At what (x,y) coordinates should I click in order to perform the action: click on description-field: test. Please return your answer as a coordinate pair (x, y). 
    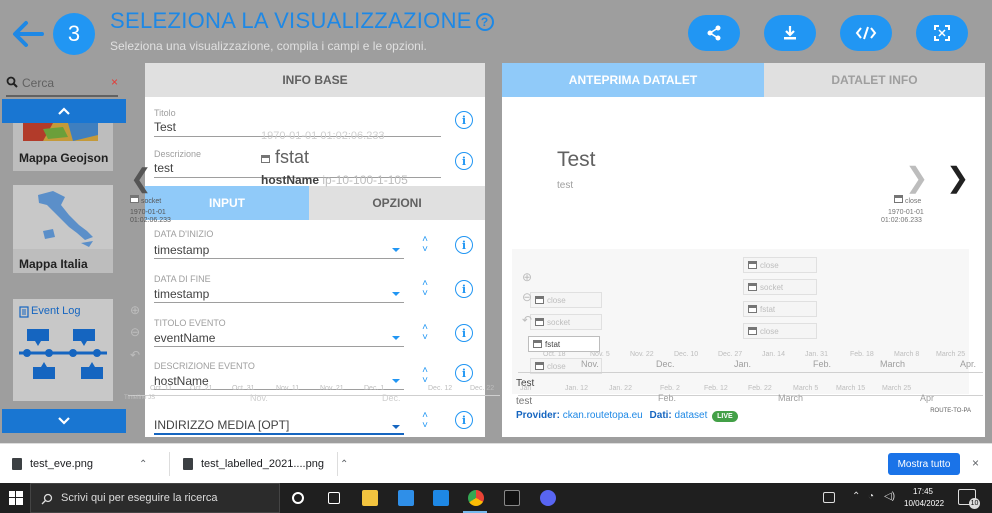
    Looking at the image, I should click on (163, 168).